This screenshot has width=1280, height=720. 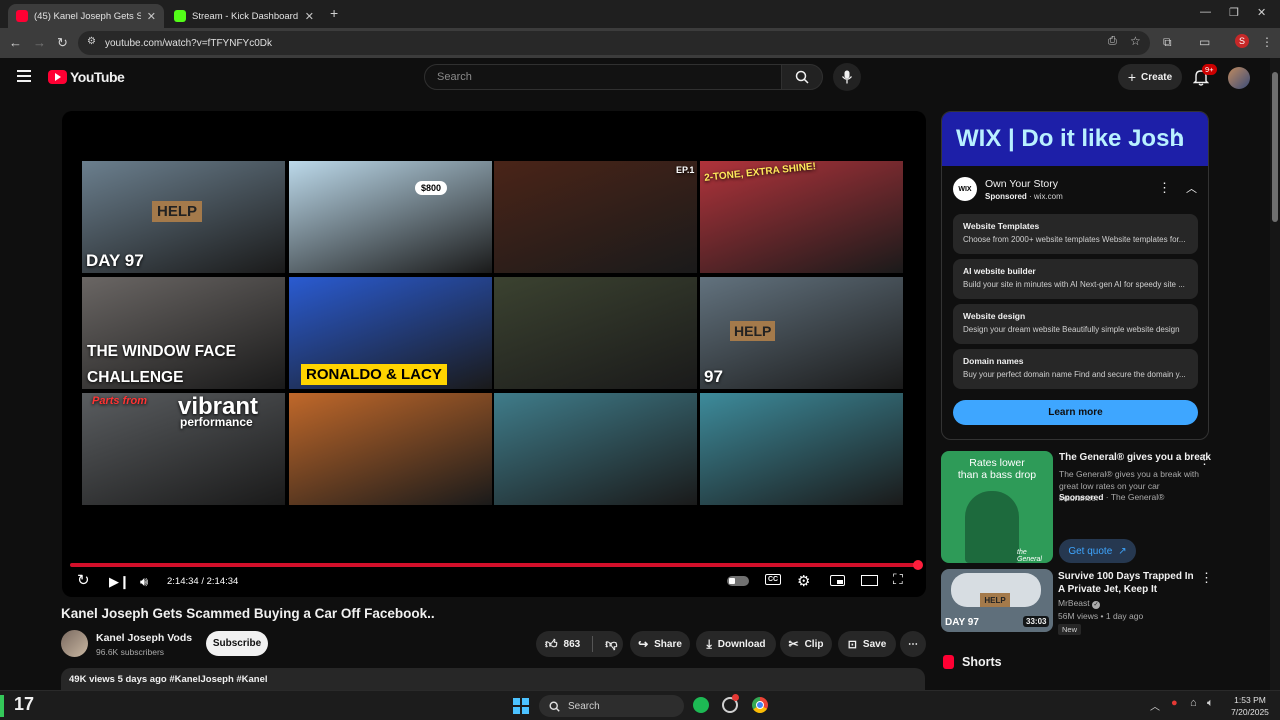 I want to click on tray-chevron-icon: ︿, so click(x=1155, y=705).